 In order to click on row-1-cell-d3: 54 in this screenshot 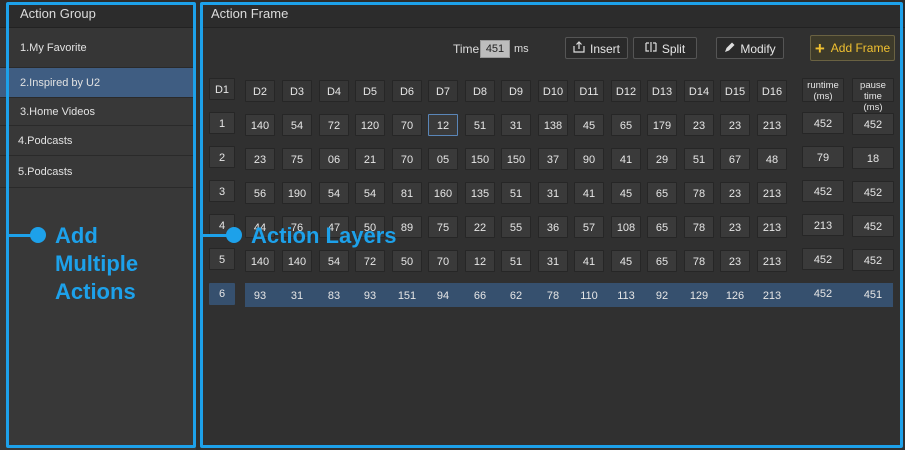, I will do `click(297, 125)`.